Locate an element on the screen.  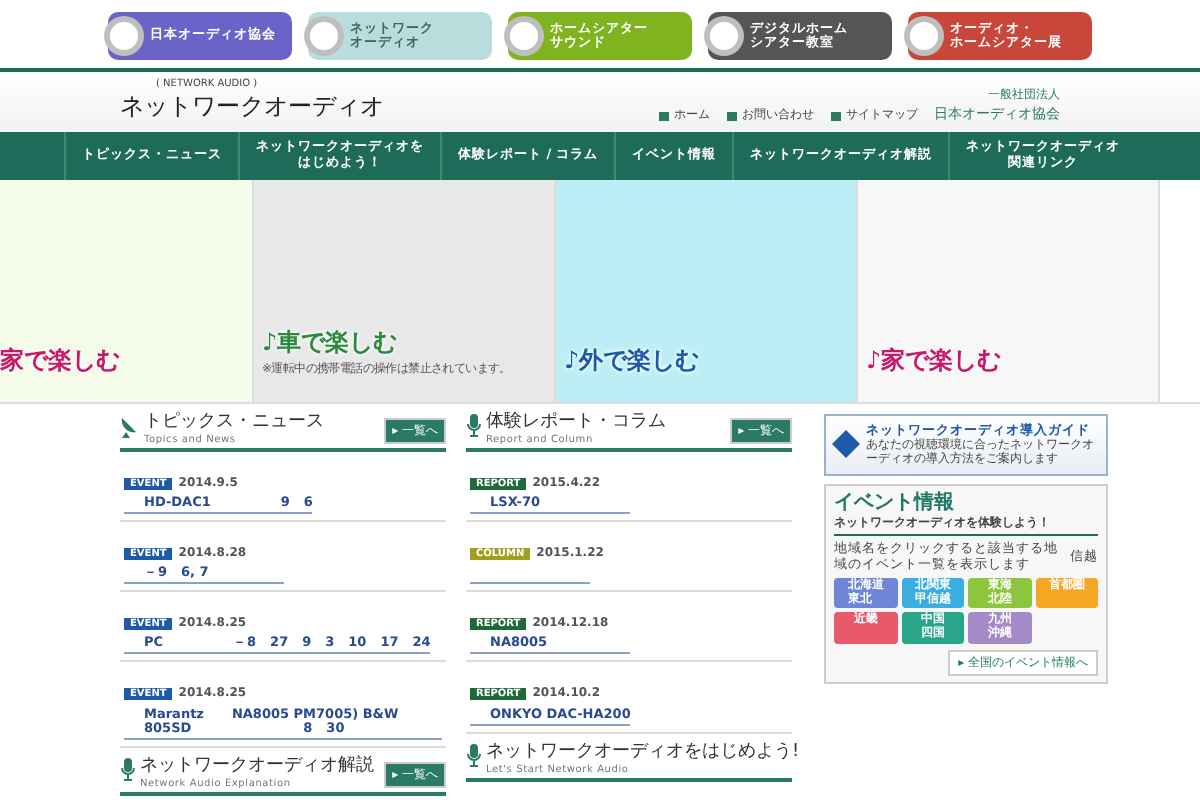
banner-caption: ♪車で楽しむ is located at coordinates (331, 343).